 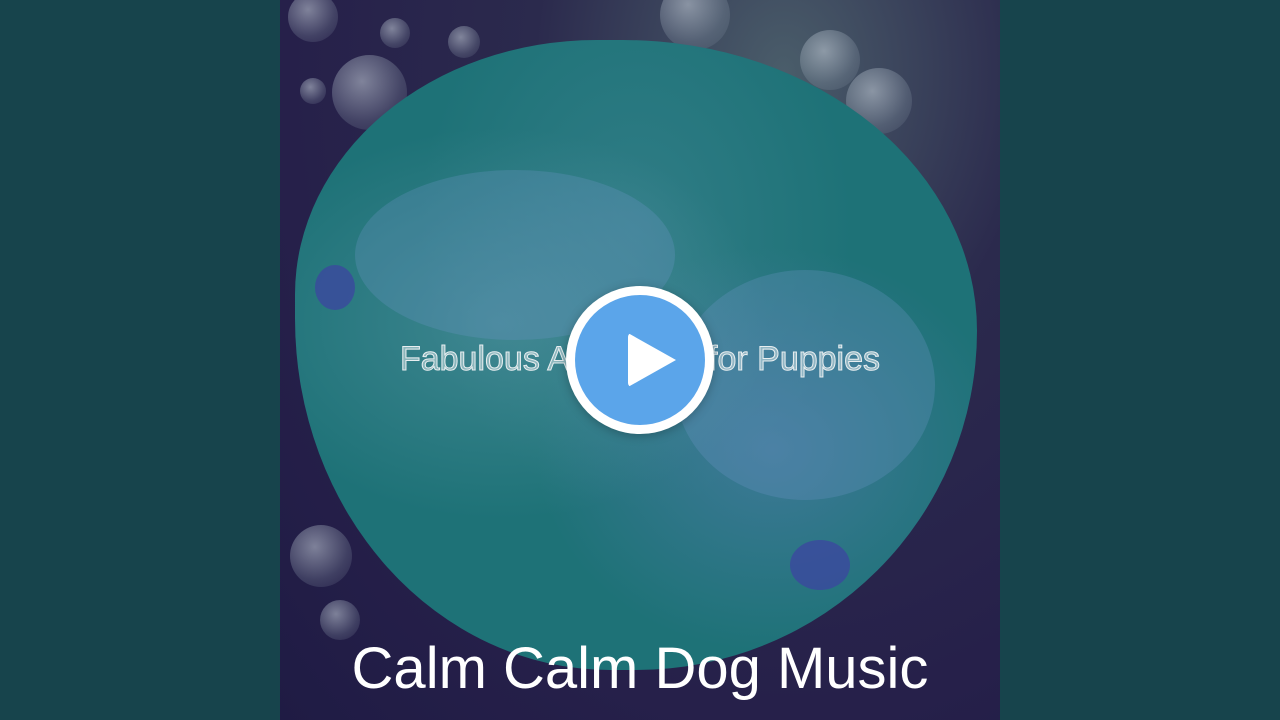 I want to click on play-button-circle, so click(x=640, y=360).